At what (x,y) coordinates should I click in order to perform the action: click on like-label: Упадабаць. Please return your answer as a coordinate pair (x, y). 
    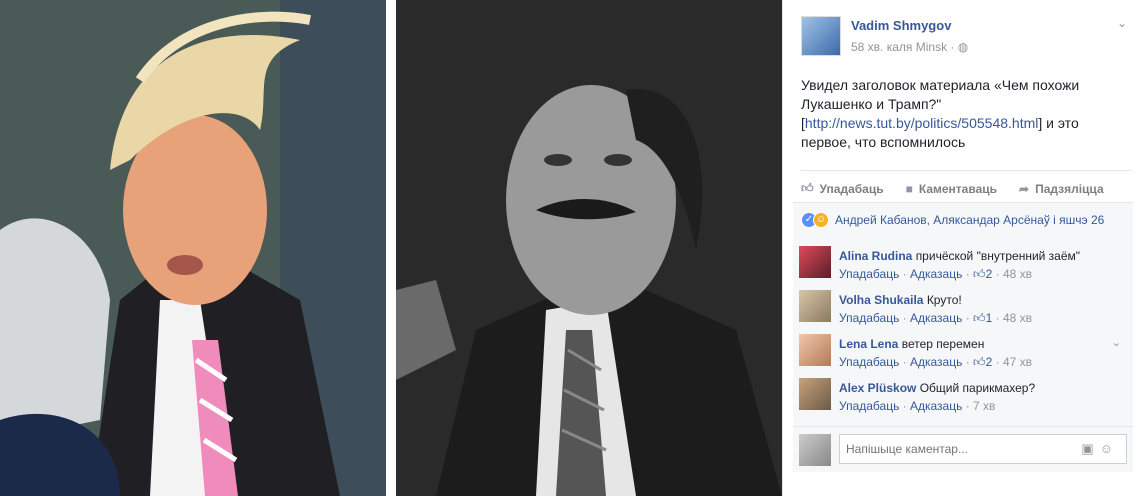
    Looking at the image, I should click on (851, 188).